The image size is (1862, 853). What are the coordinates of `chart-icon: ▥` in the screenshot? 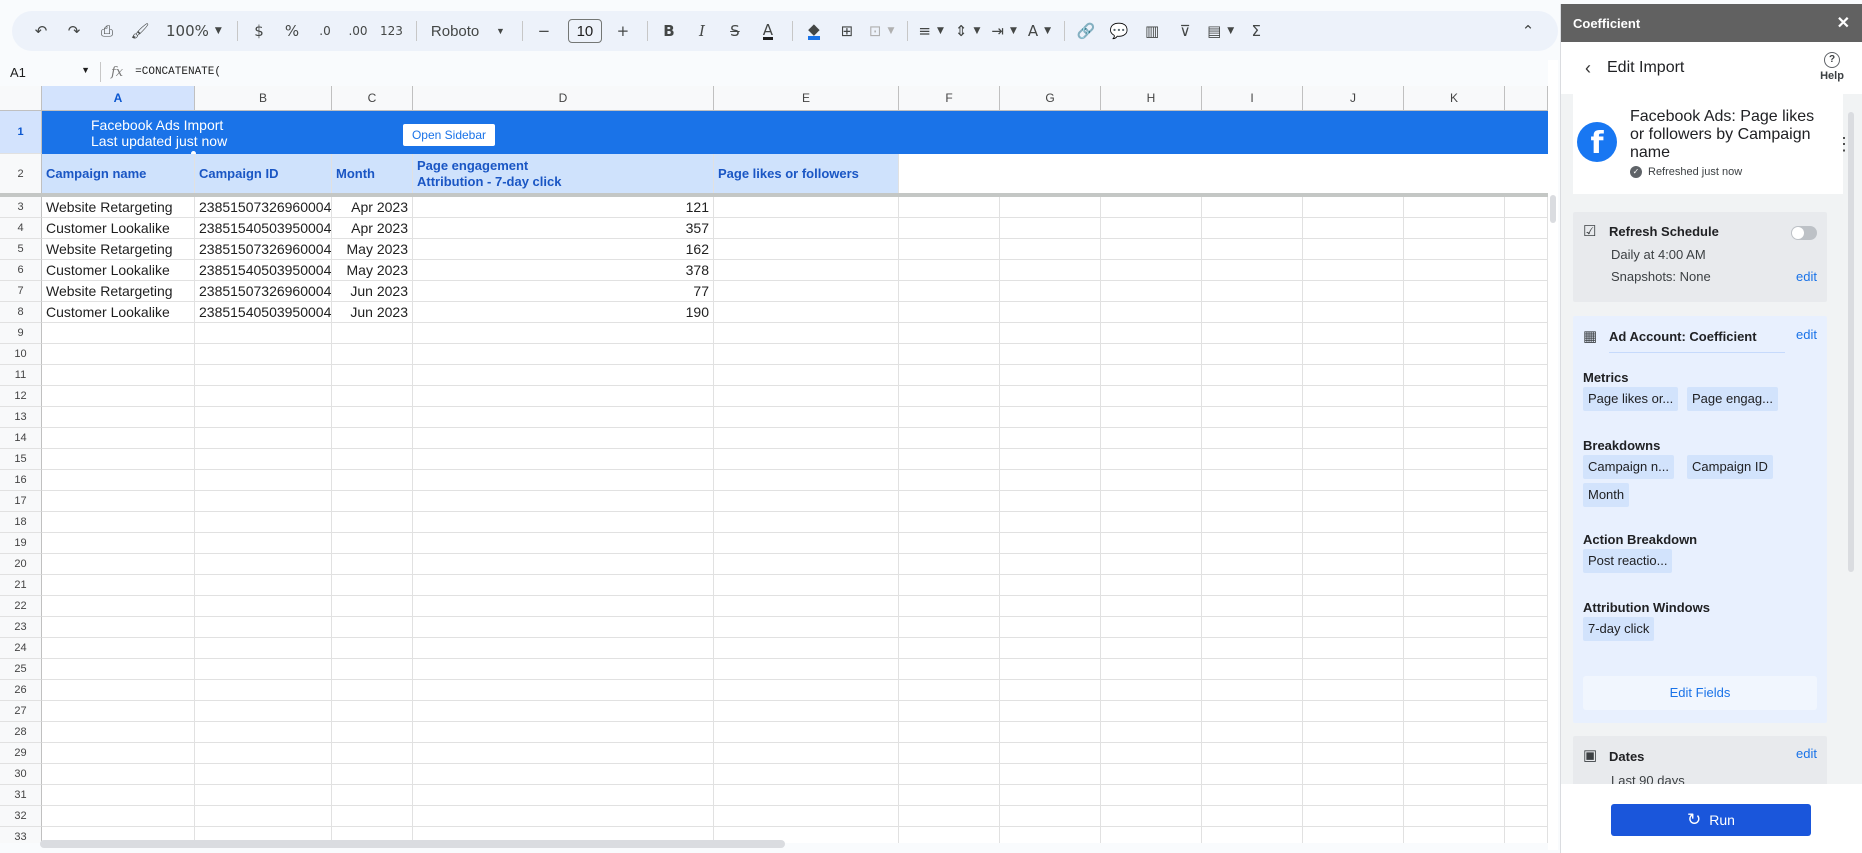 It's located at (1152, 31).